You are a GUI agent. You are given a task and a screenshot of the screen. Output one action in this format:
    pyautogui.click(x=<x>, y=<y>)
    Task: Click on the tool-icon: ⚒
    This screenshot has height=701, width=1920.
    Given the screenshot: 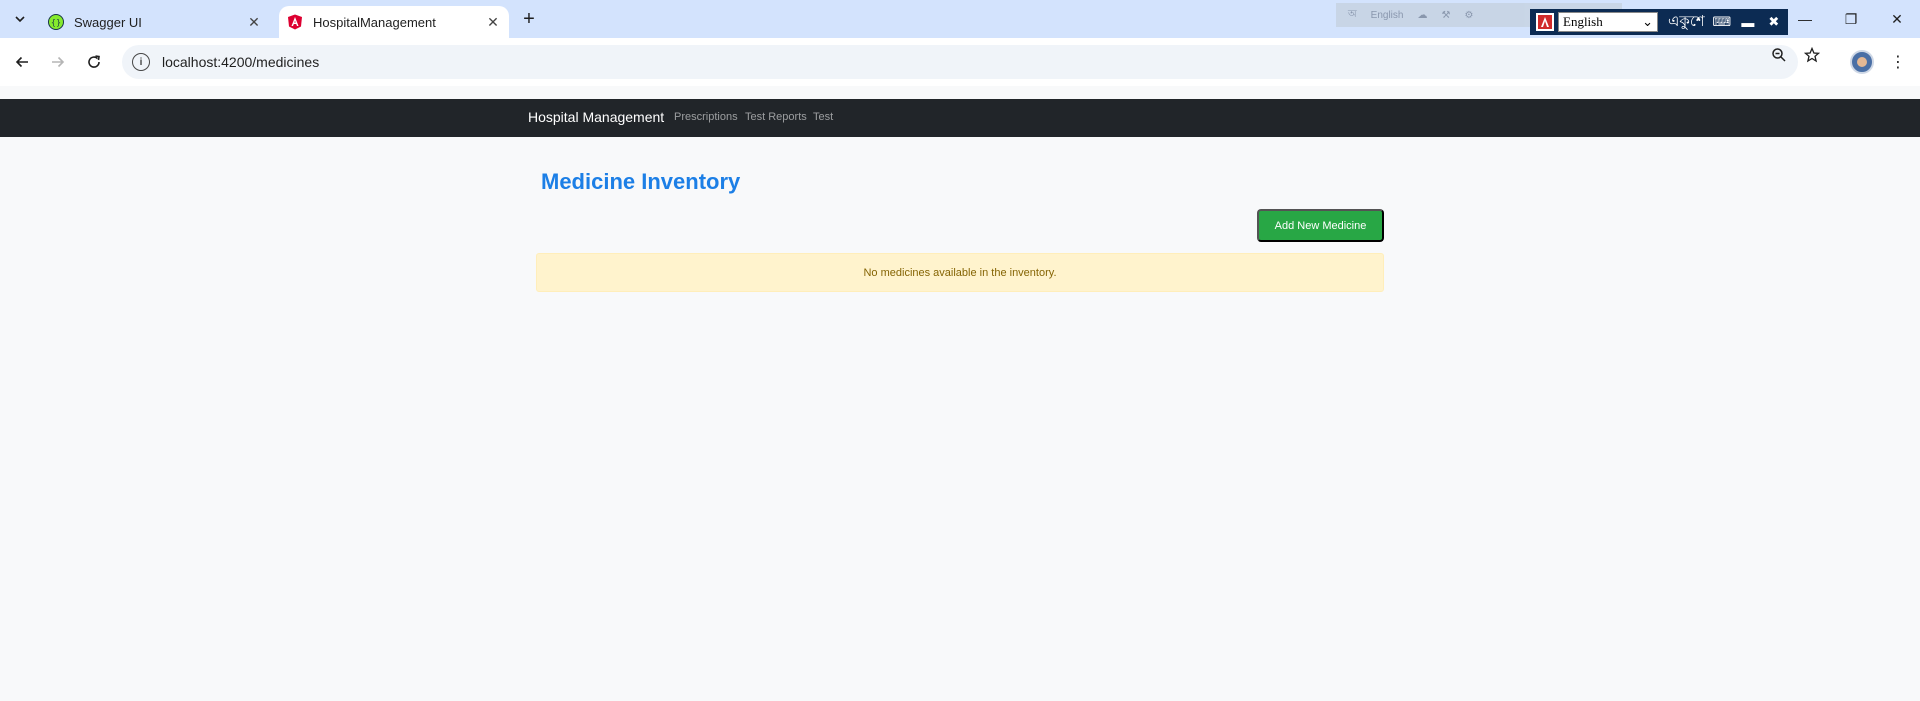 What is the action you would take?
    pyautogui.click(x=1446, y=15)
    